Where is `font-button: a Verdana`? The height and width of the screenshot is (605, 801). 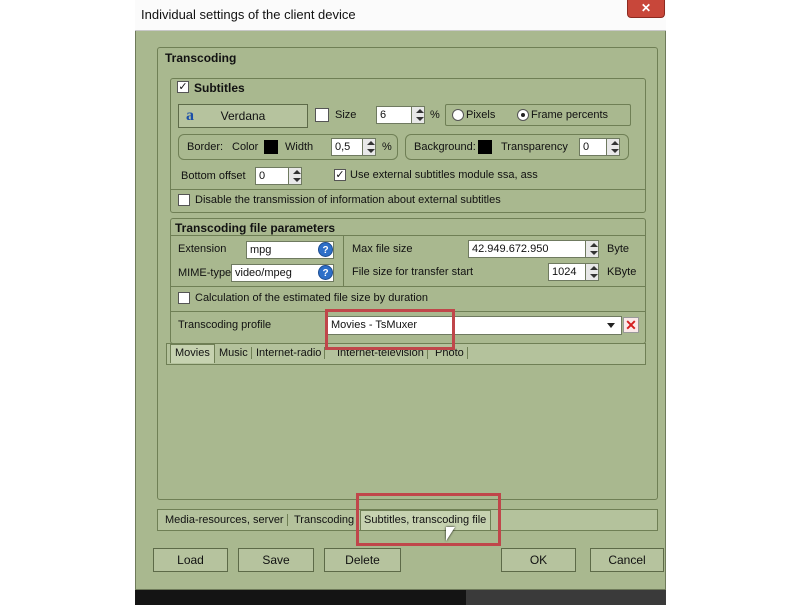 font-button: a Verdana is located at coordinates (243, 116).